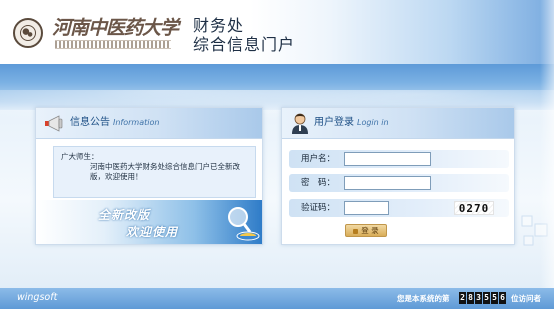 The width and height of the screenshot is (554, 309). What do you see at coordinates (28, 33) in the screenshot?
I see `university-seal-icon` at bounding box center [28, 33].